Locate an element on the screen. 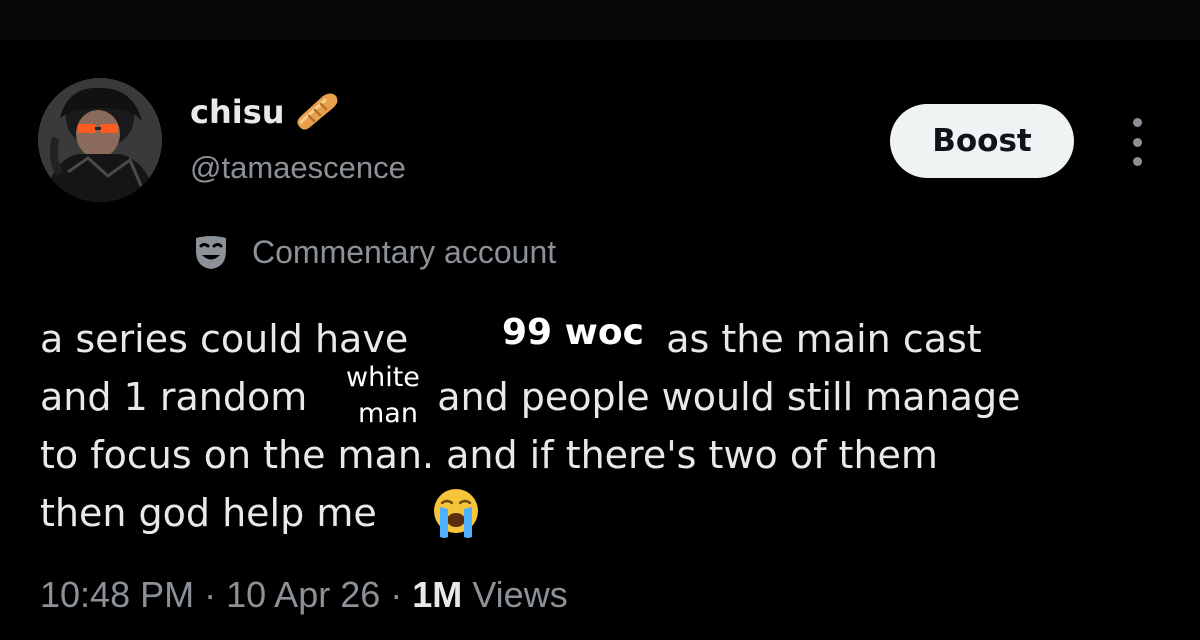 The width and height of the screenshot is (1200, 640). post-time: 10:48 PM is located at coordinates (117, 594).